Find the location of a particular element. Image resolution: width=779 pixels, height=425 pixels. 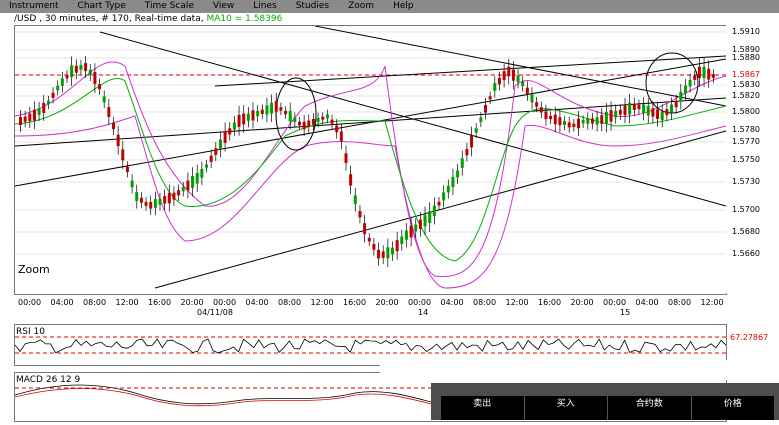

zoom-label: Zoom is located at coordinates (34, 269).